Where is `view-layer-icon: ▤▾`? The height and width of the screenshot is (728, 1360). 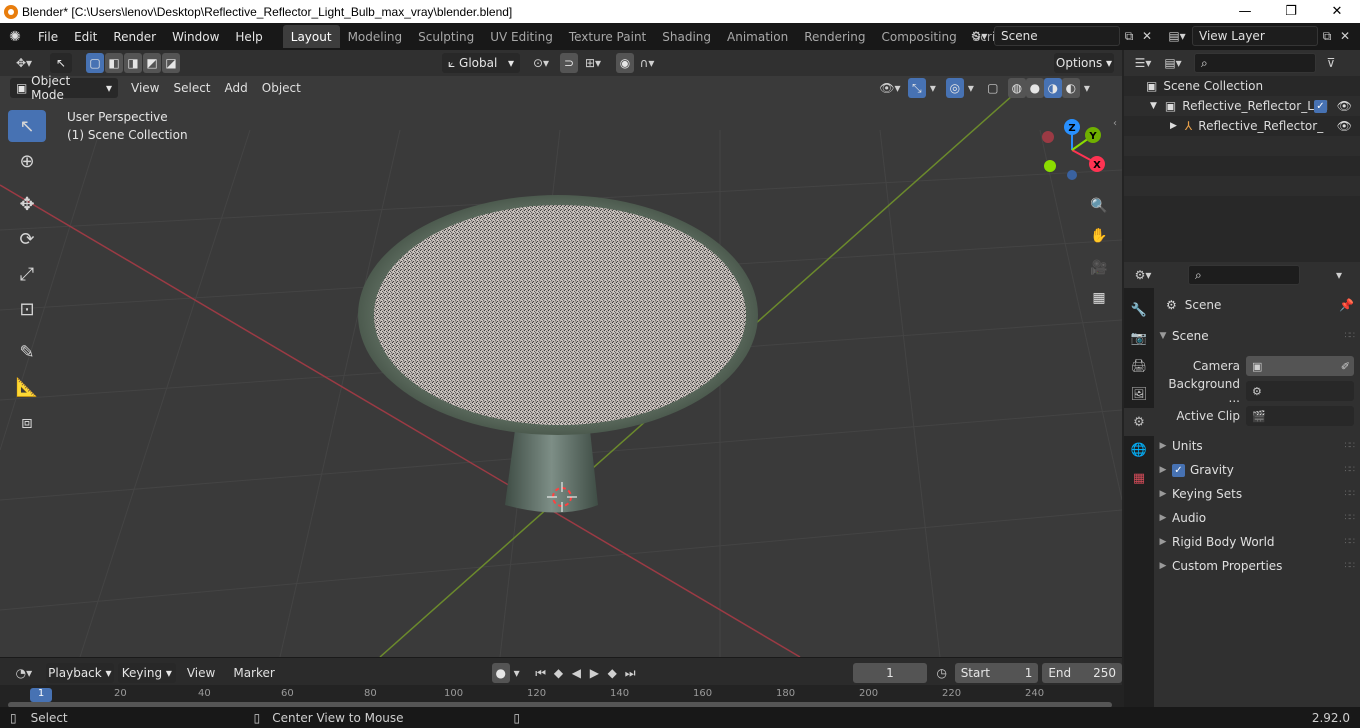 view-layer-icon: ▤▾ is located at coordinates (1177, 36).